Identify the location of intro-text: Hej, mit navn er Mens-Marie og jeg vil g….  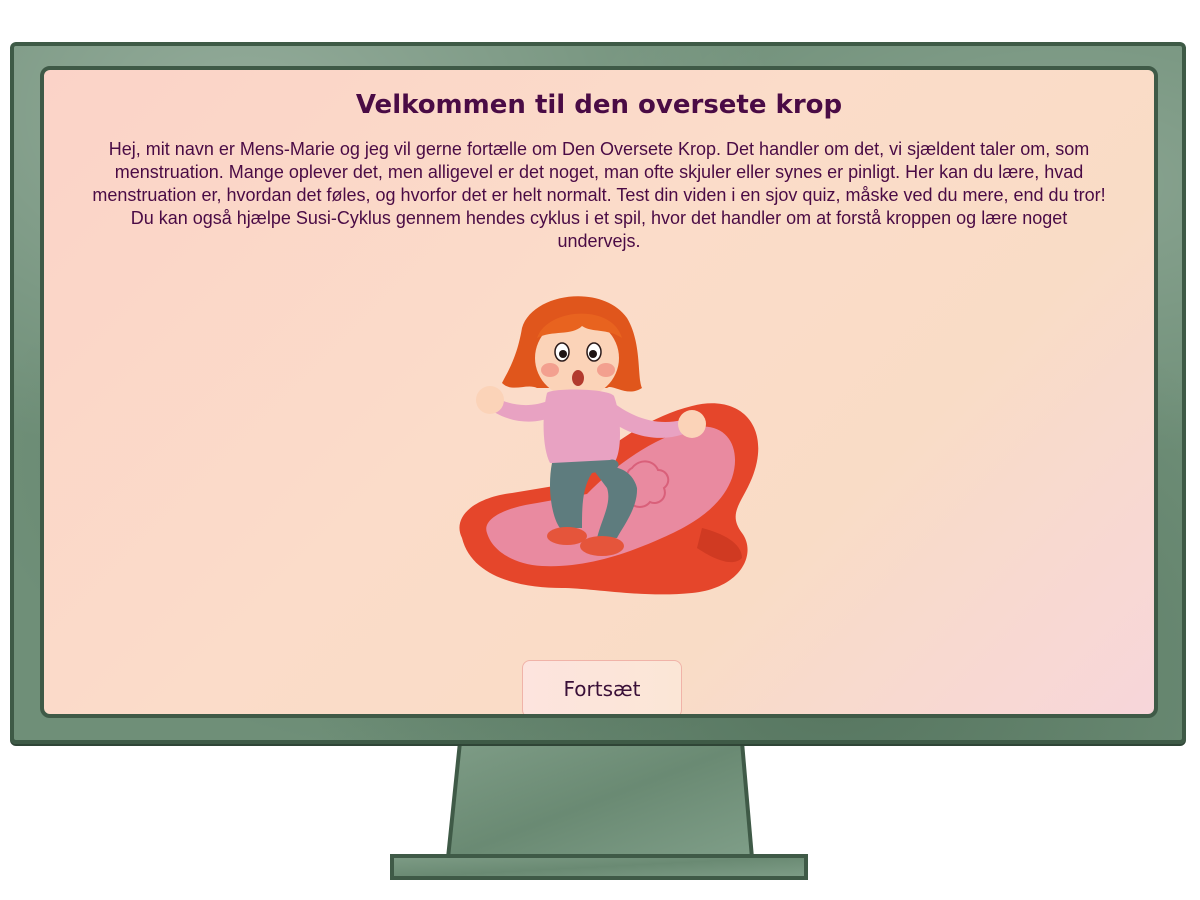
(599, 195).